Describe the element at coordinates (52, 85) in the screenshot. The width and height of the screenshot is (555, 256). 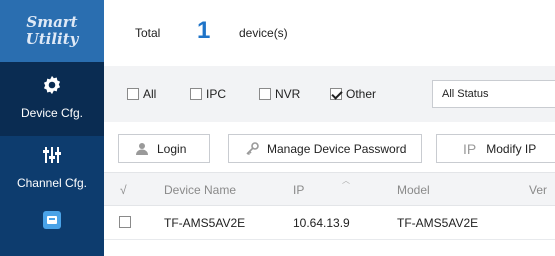
I see `gear-icon` at that location.